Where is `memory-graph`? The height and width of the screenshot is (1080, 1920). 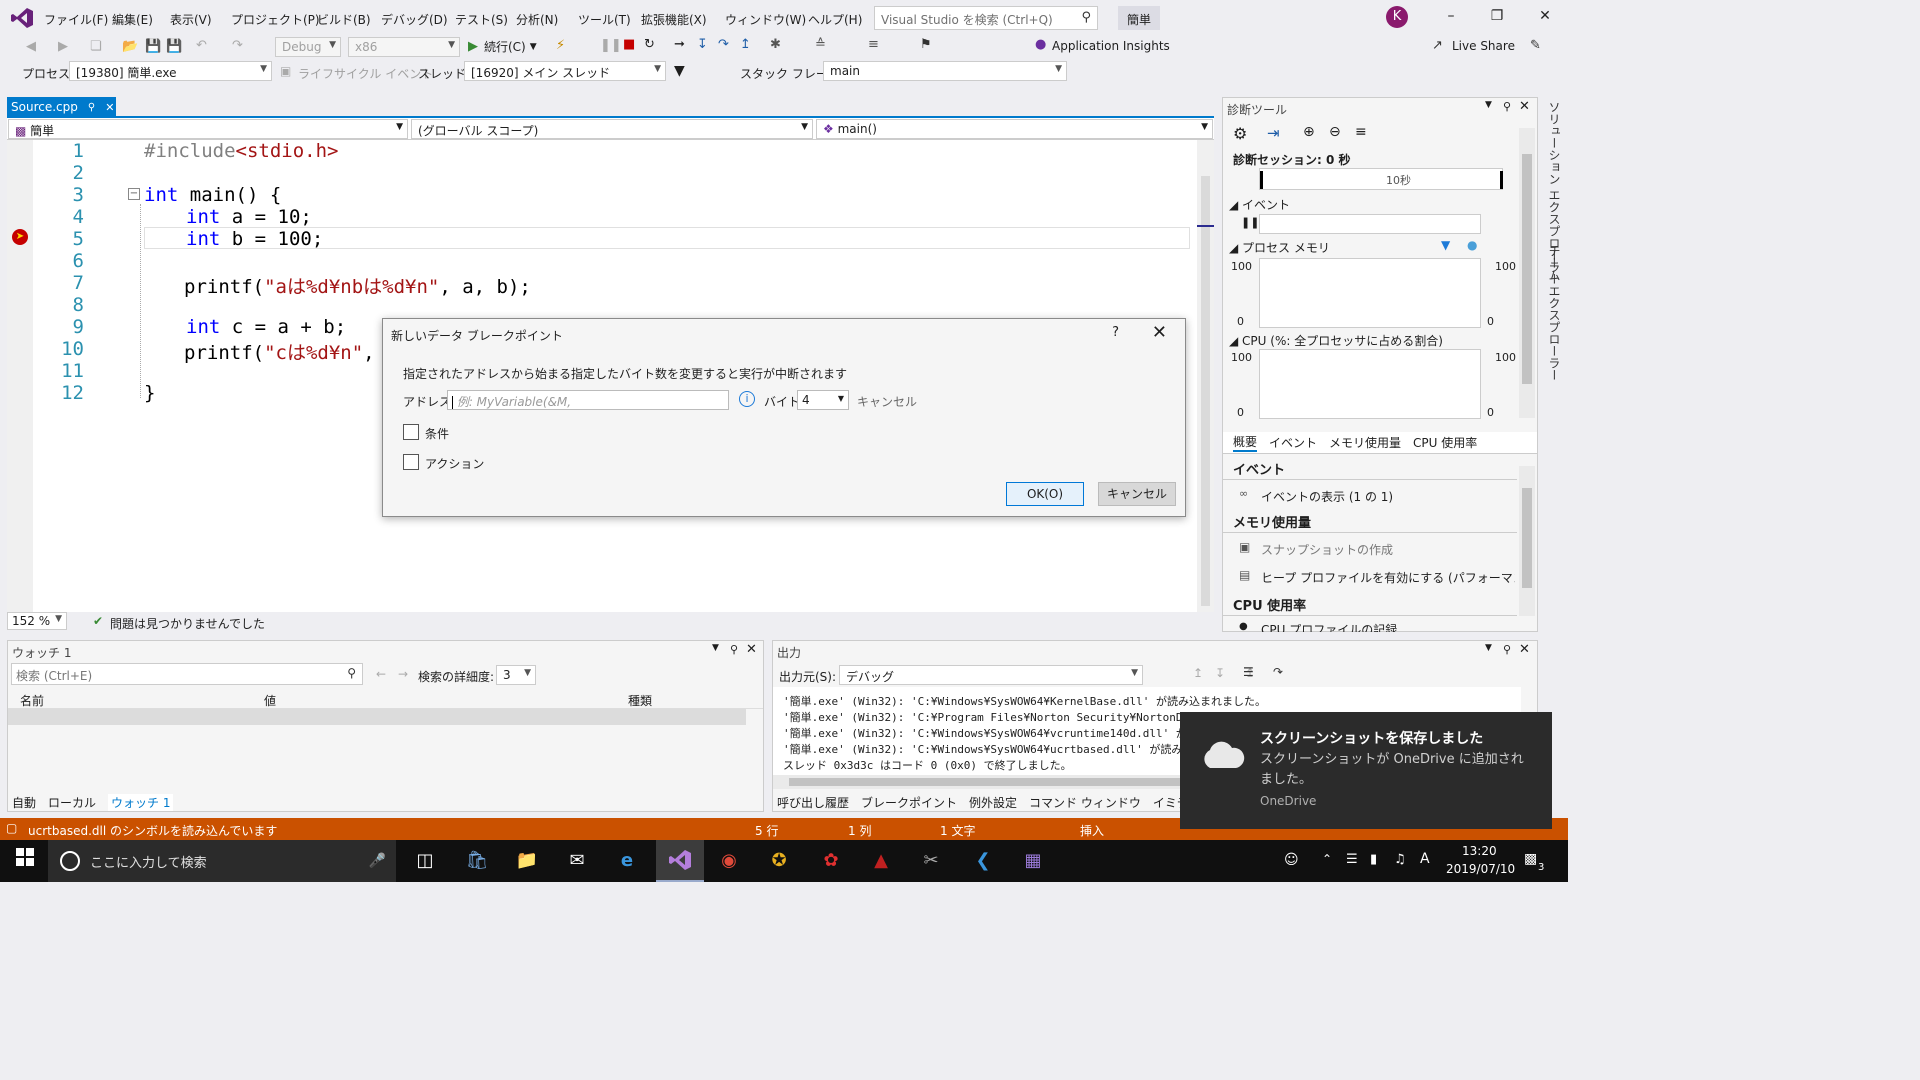
memory-graph is located at coordinates (1370, 293).